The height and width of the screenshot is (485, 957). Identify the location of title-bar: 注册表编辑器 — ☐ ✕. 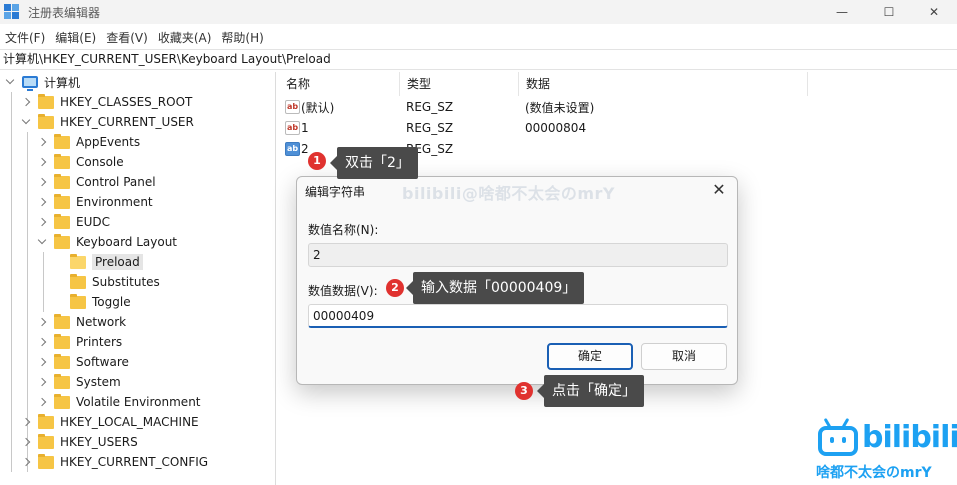
(478, 12).